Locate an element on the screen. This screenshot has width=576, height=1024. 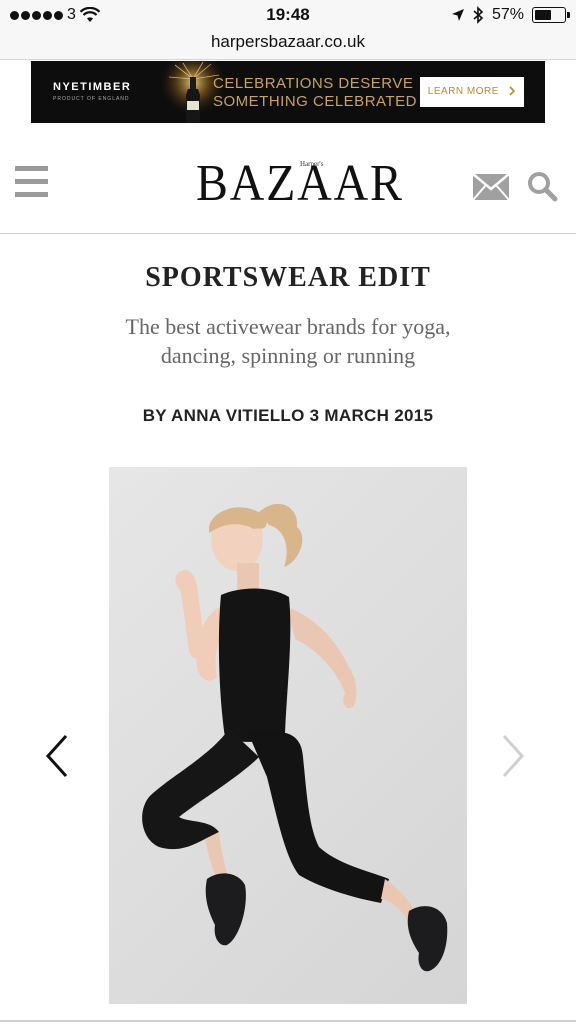
chevron-left-icon is located at coordinates (56, 756).